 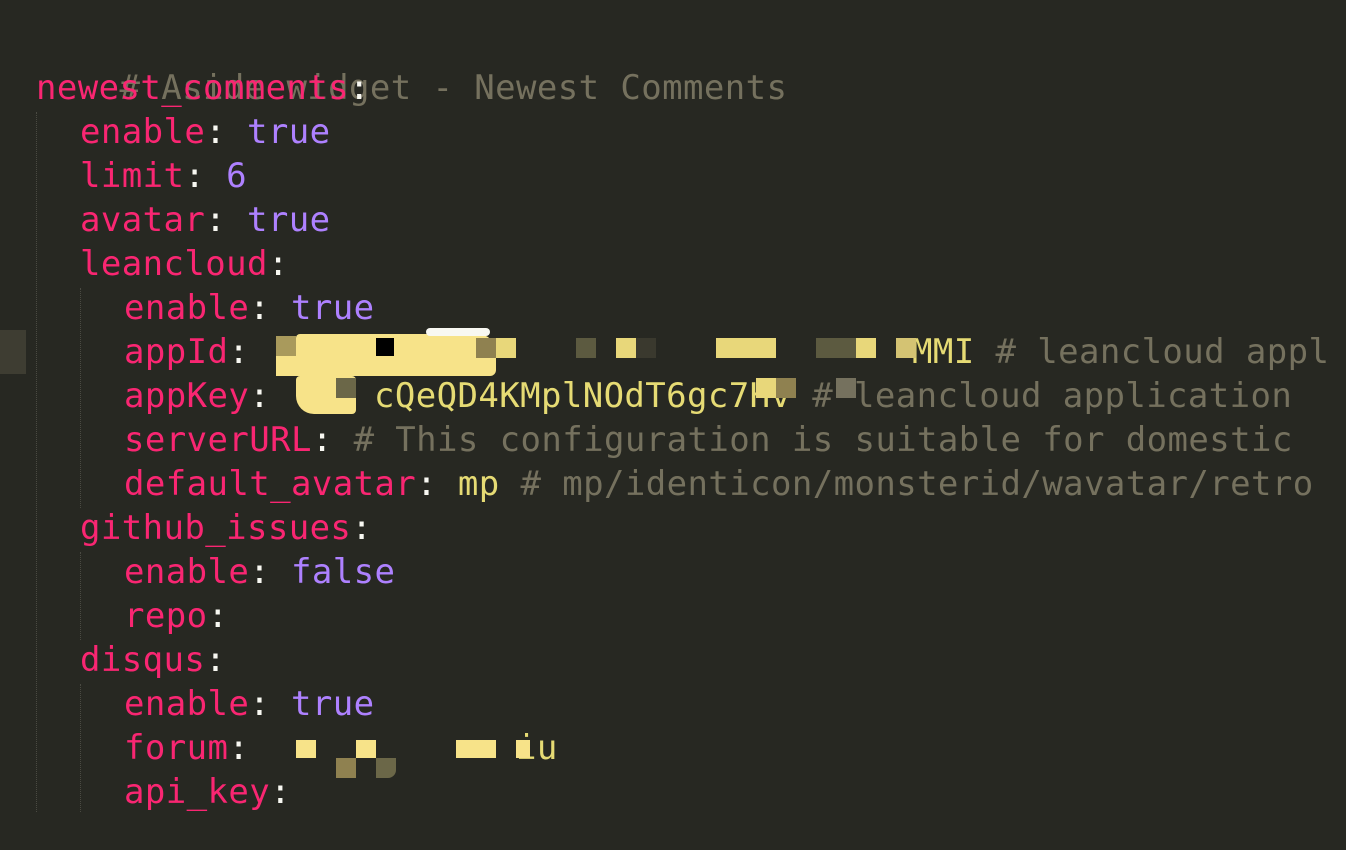 What do you see at coordinates (143, 660) in the screenshot?
I see `yaml-key: disqus` at bounding box center [143, 660].